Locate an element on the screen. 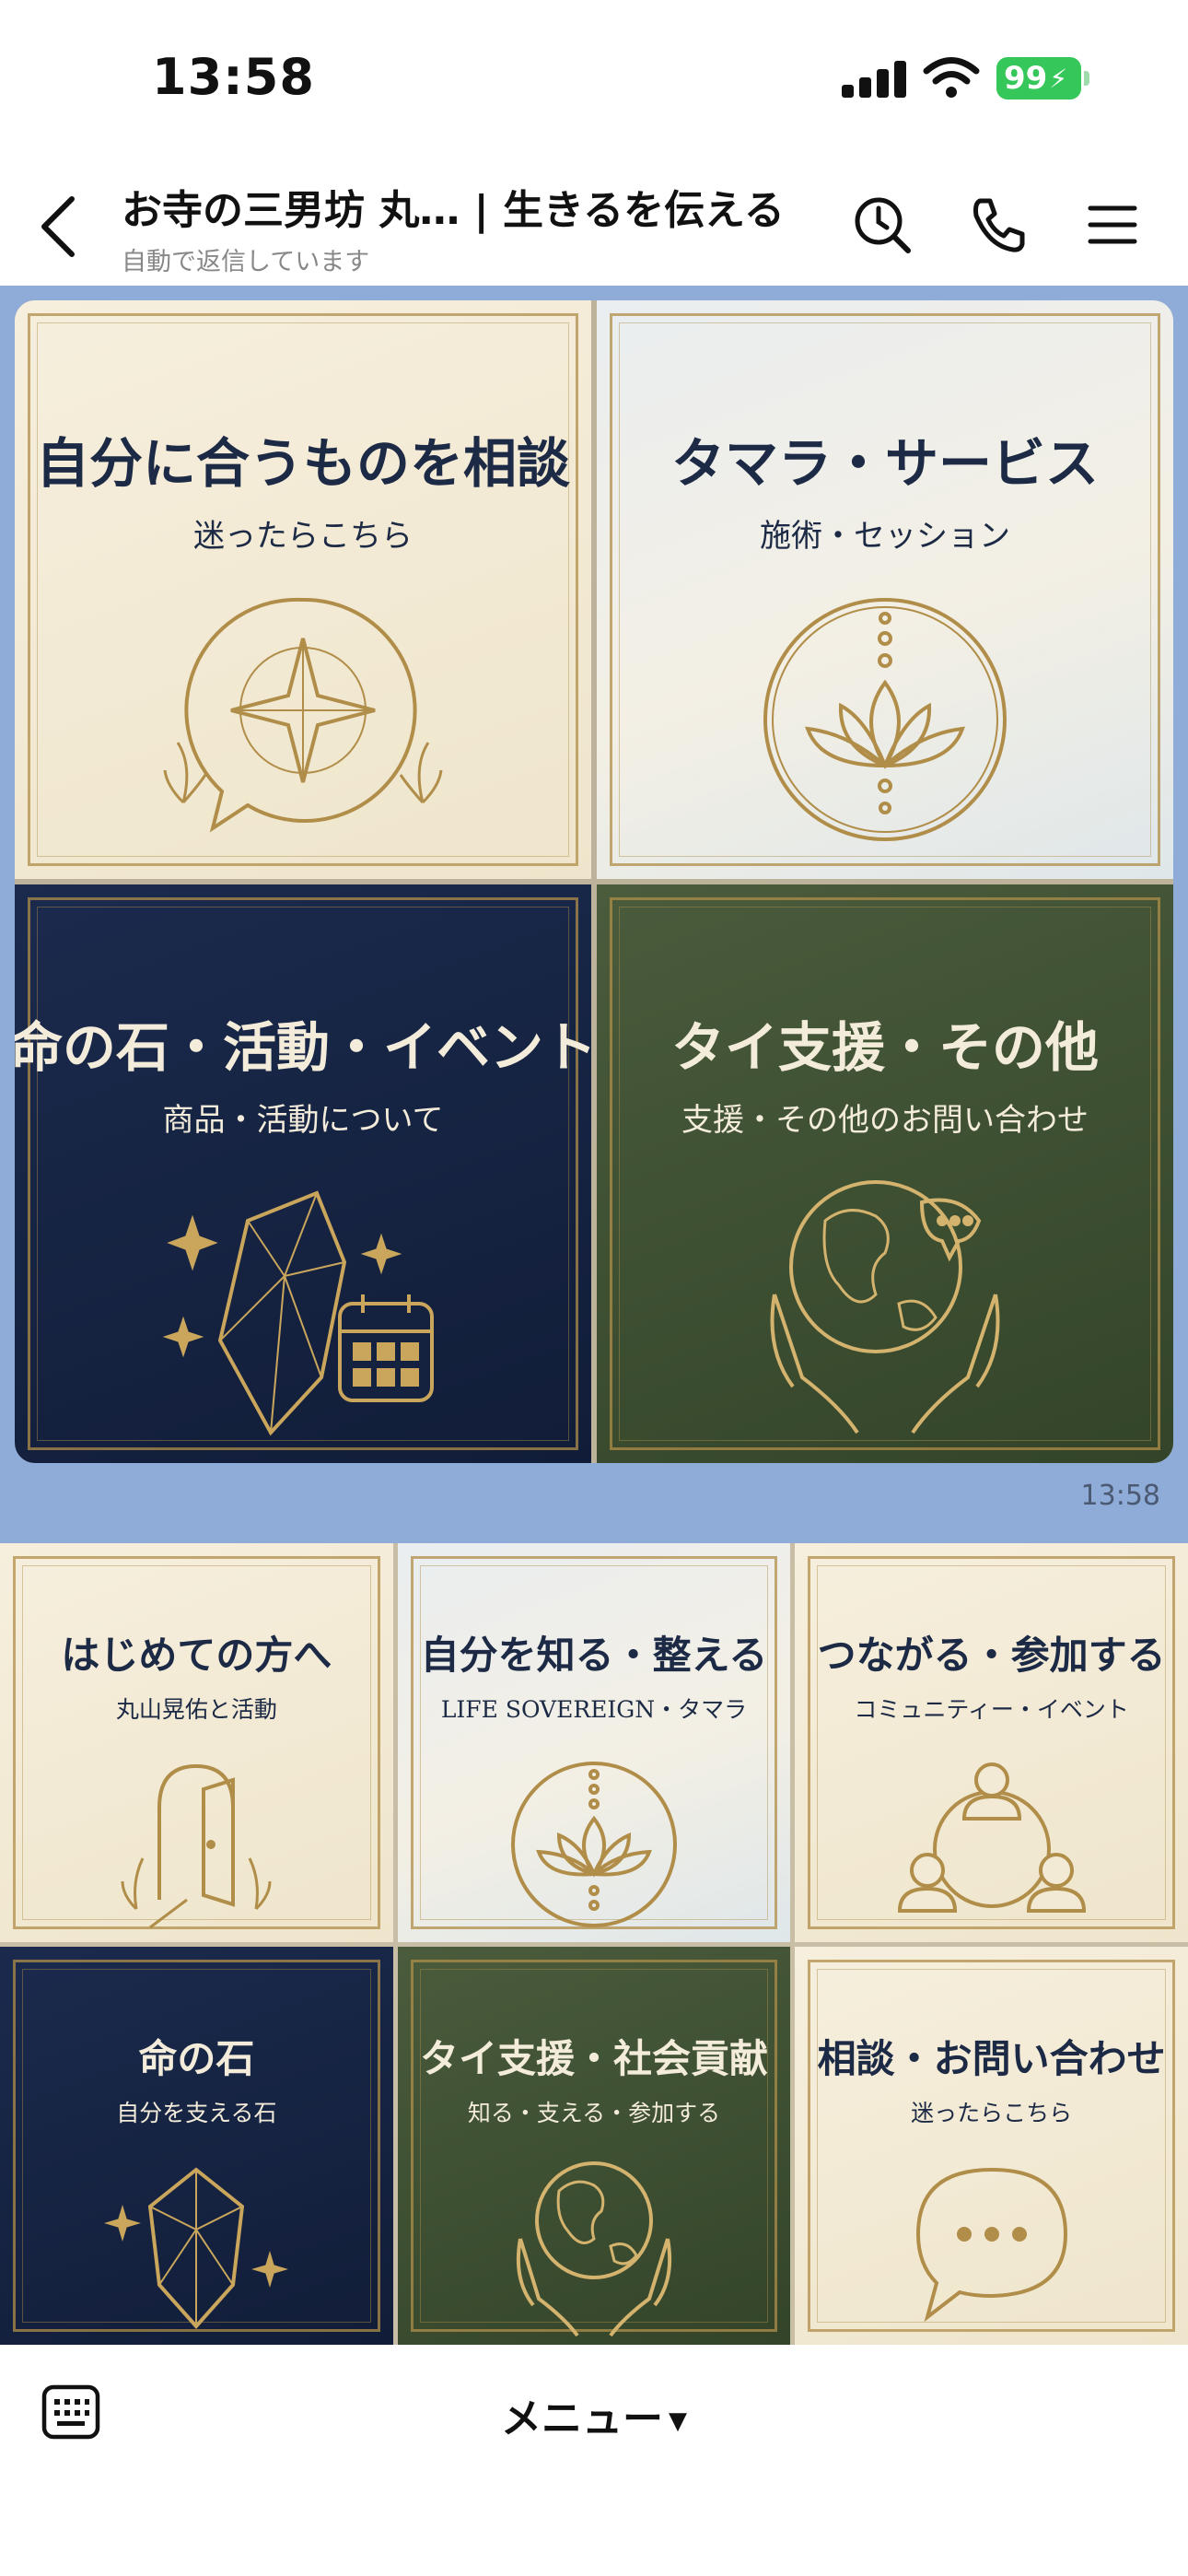  status-time: 13:58 is located at coordinates (233, 77).